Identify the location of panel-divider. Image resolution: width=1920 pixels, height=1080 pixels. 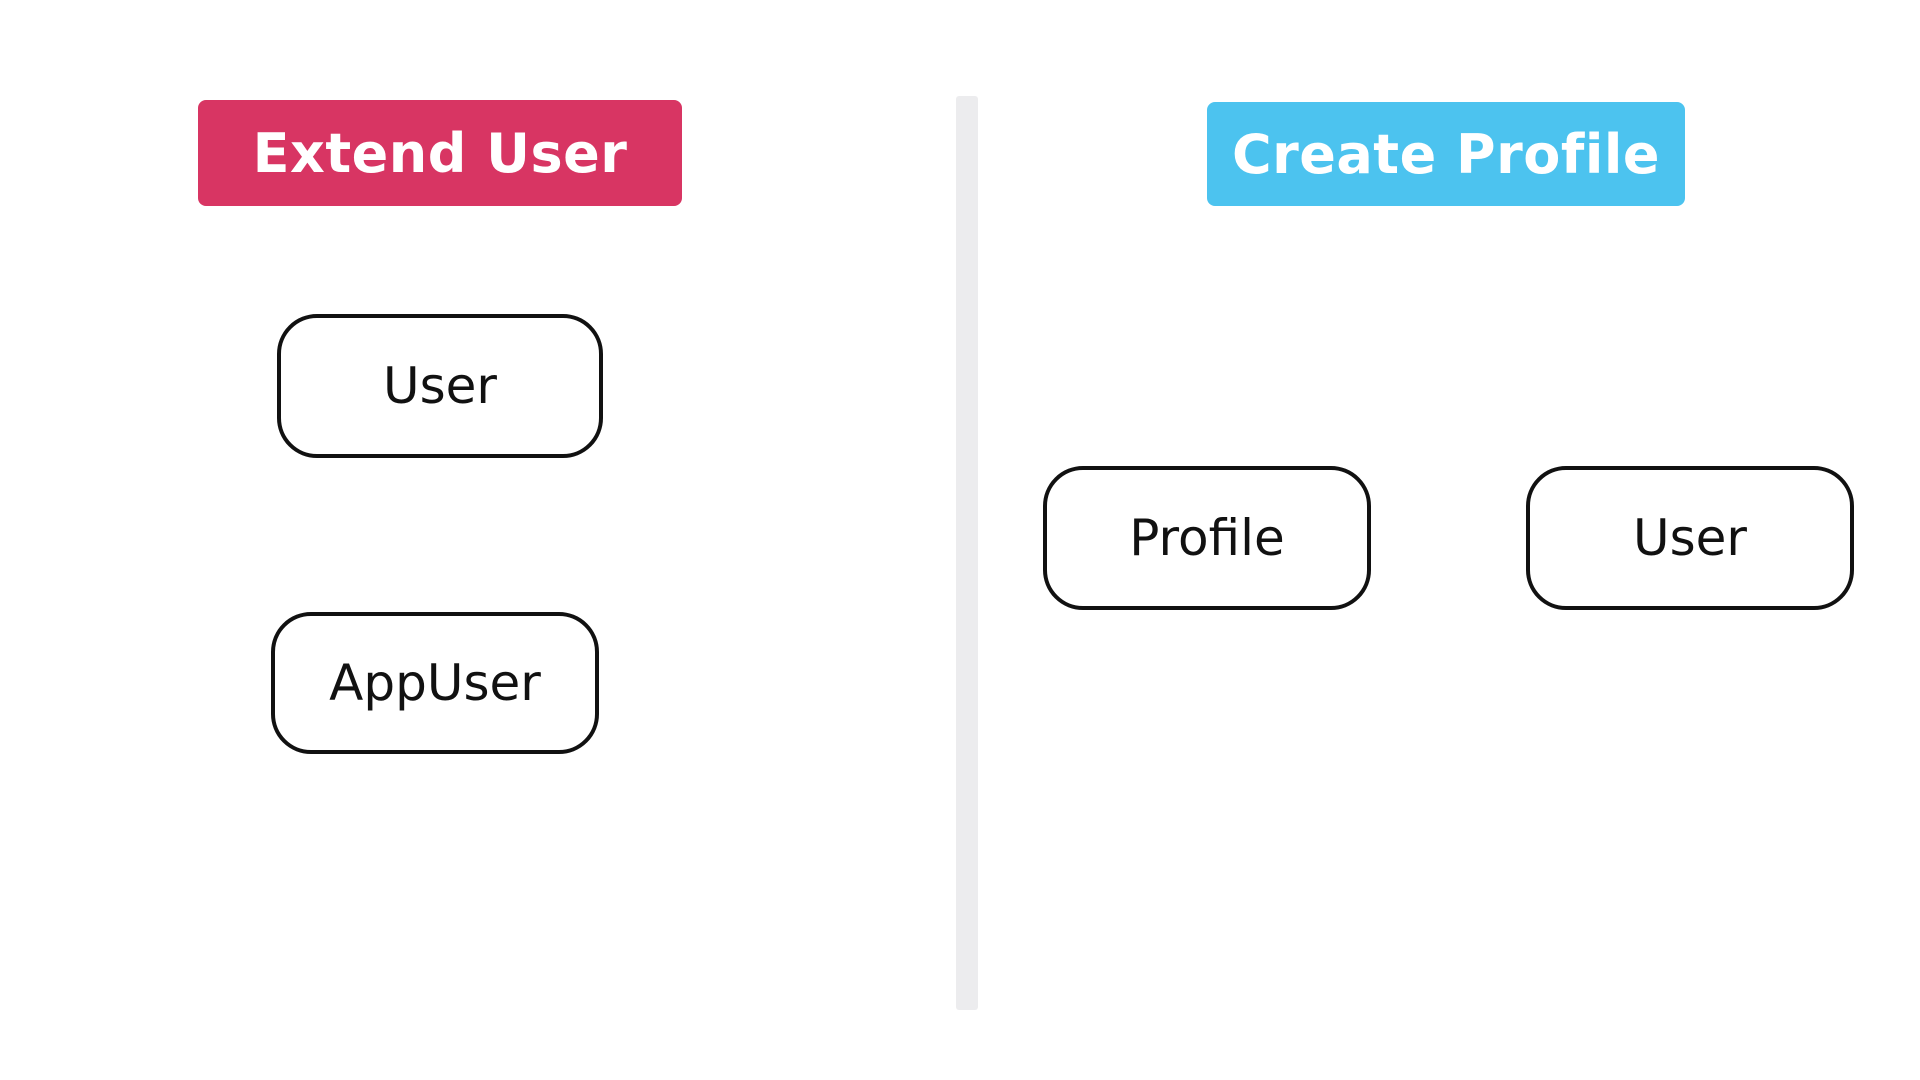
(967, 553).